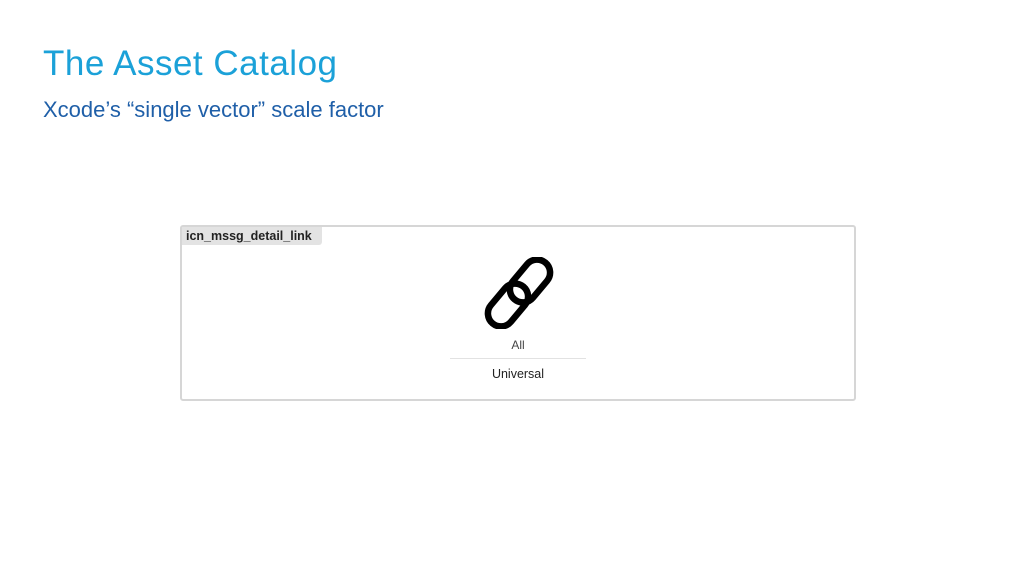 Image resolution: width=1024 pixels, height=576 pixels. What do you see at coordinates (213, 109) in the screenshot?
I see `slide-subtitle: Xcode’s “single vector” scale factor` at bounding box center [213, 109].